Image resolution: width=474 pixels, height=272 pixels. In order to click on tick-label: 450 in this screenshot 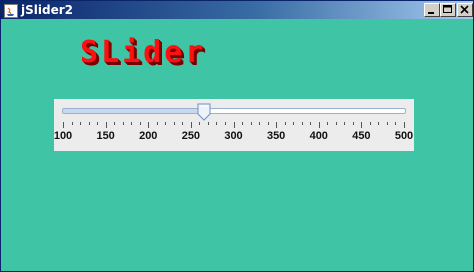, I will do `click(361, 136)`.